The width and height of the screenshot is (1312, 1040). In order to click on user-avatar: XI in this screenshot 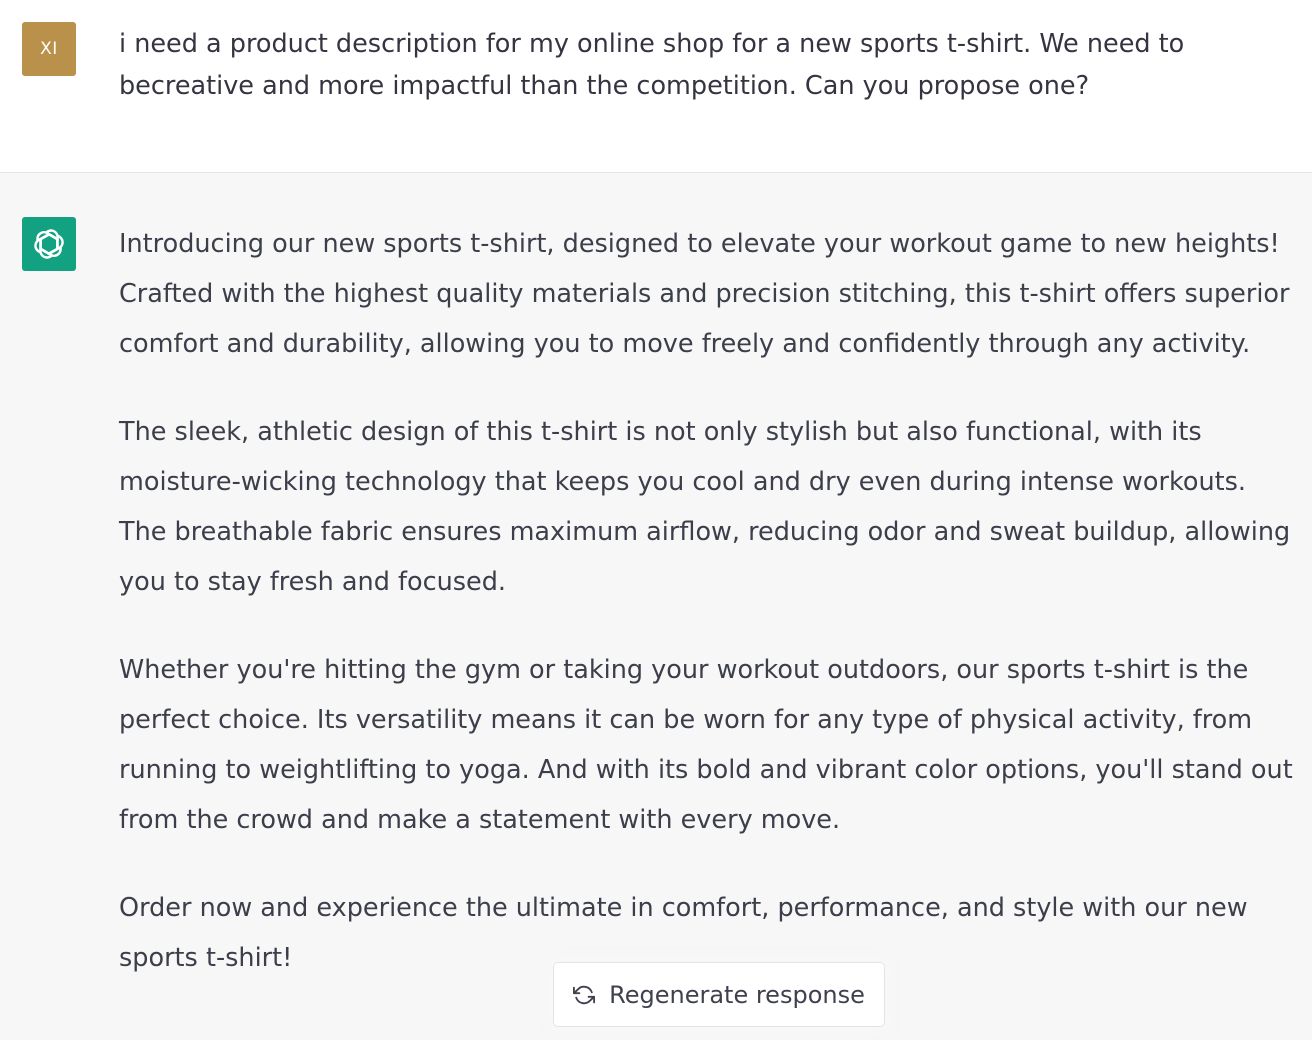, I will do `click(49, 49)`.